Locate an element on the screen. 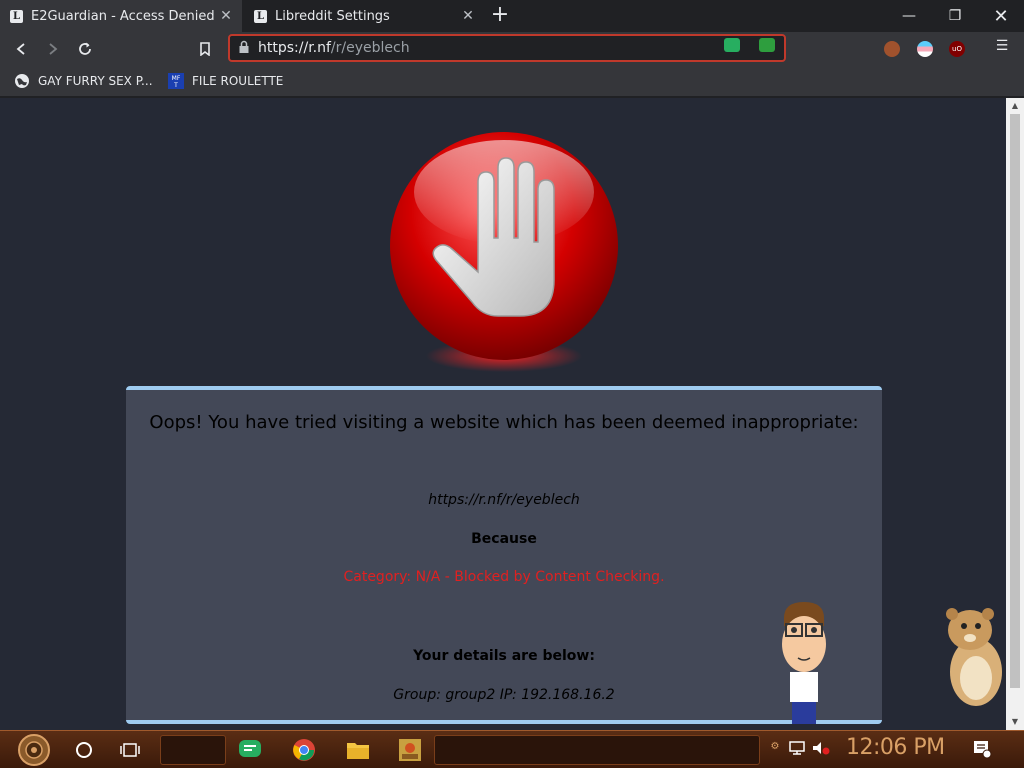 This screenshot has height=768, width=1024. scrollbar-thumb is located at coordinates (1015, 401).